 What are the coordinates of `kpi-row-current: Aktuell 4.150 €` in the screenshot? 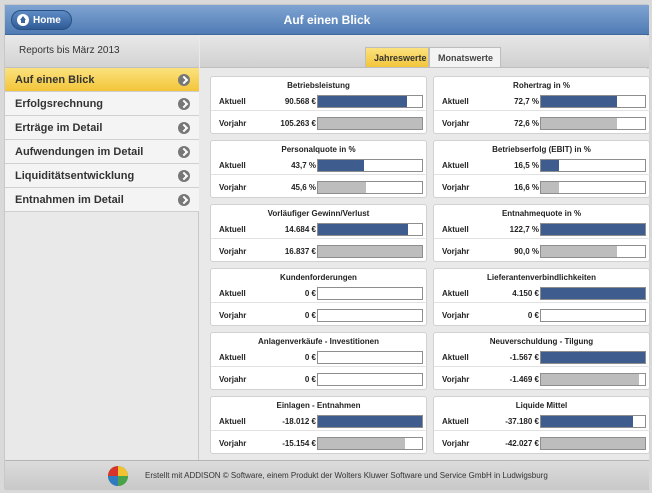 It's located at (542, 294).